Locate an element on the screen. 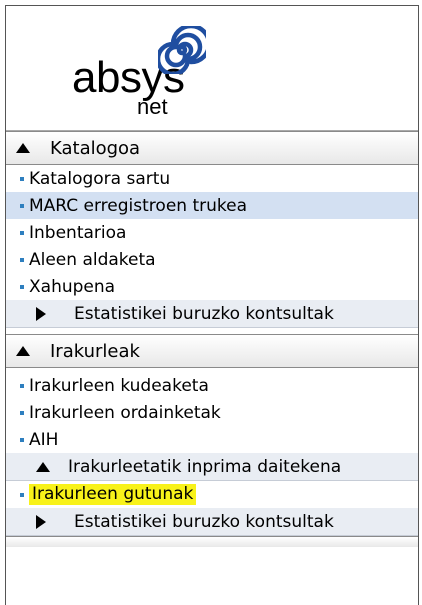  subsection-estatistikei-irakurleak: Estatistikei buruzko kontsultak is located at coordinates (212, 522).